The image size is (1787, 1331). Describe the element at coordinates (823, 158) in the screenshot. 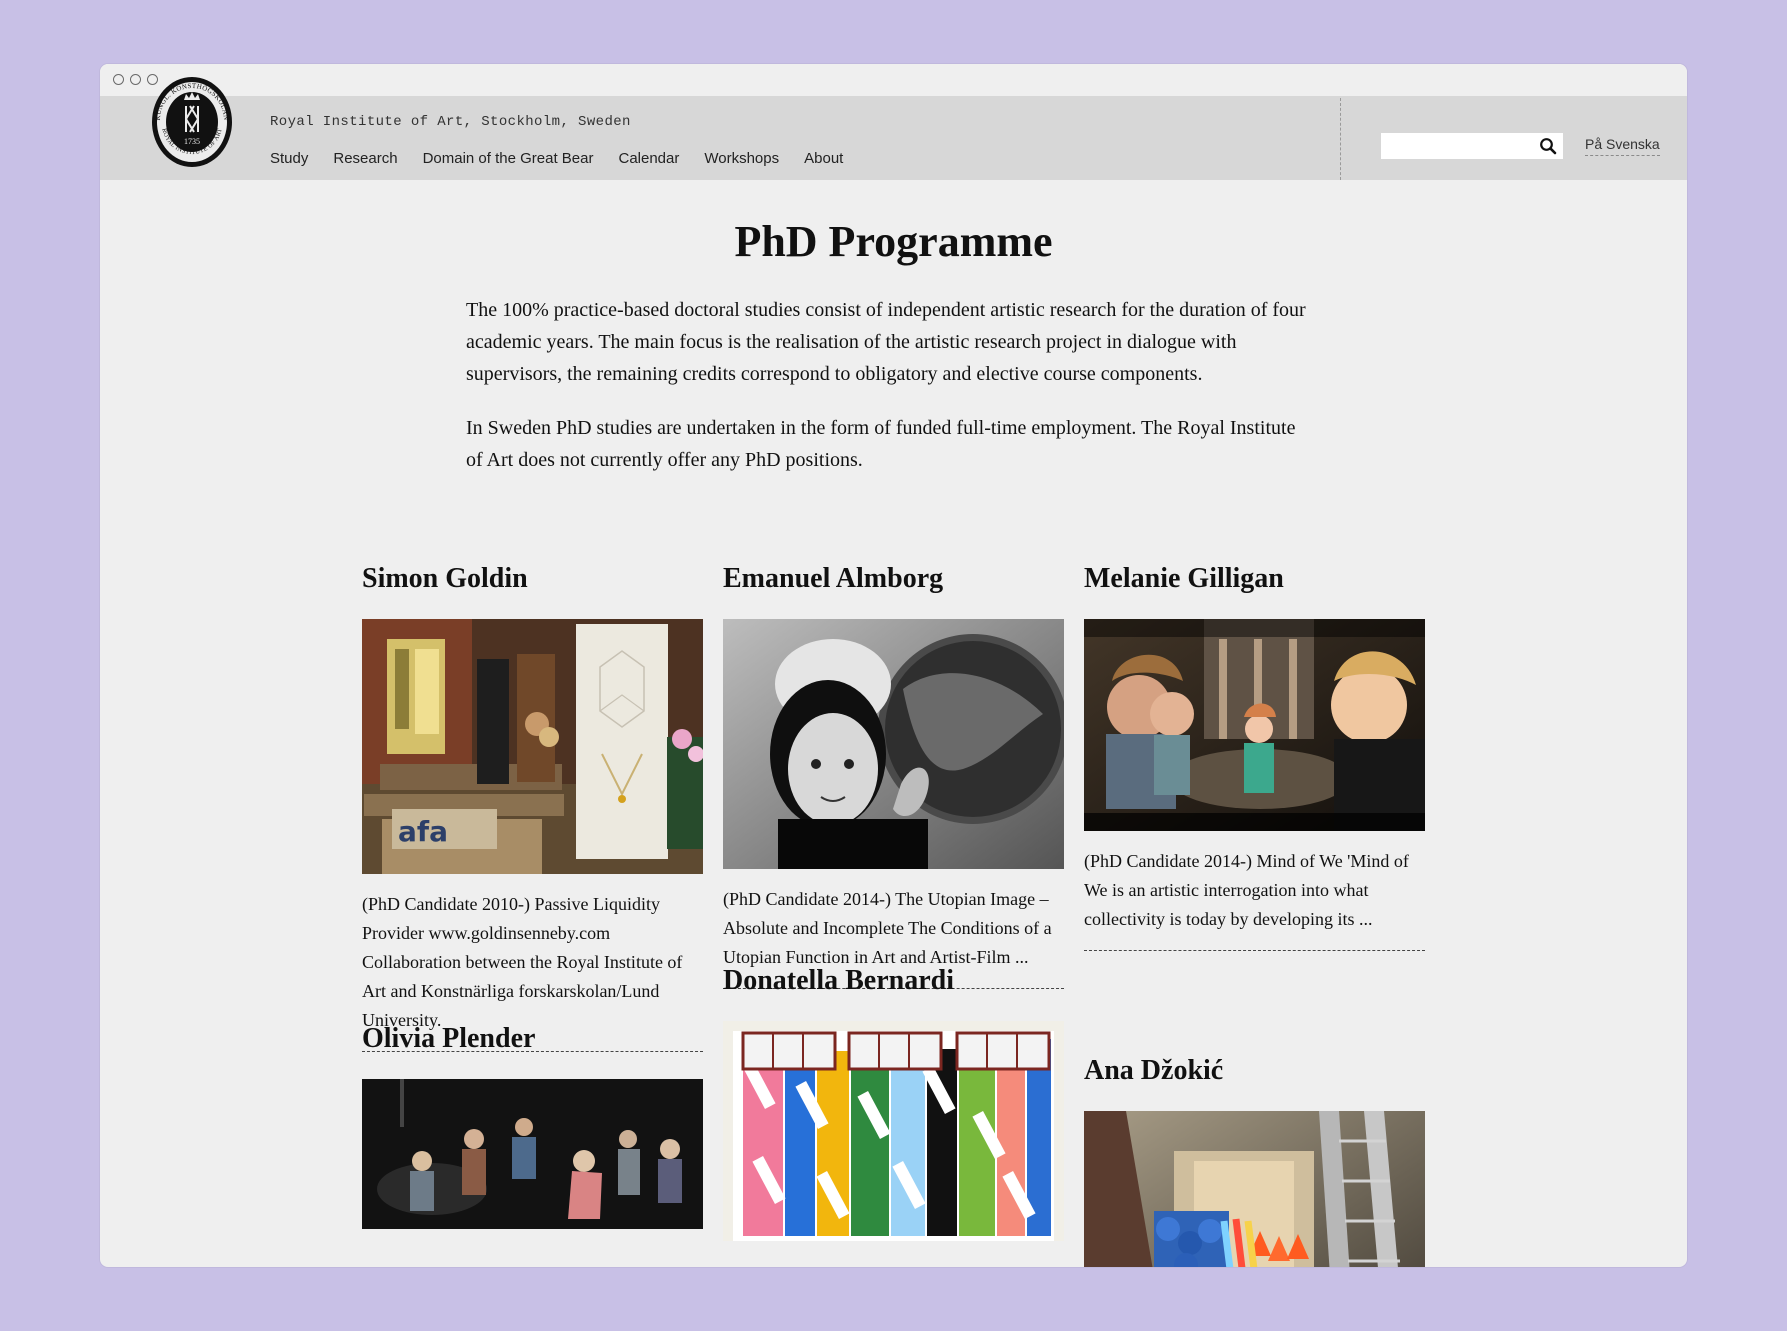

I see `nav-item-about: About` at that location.